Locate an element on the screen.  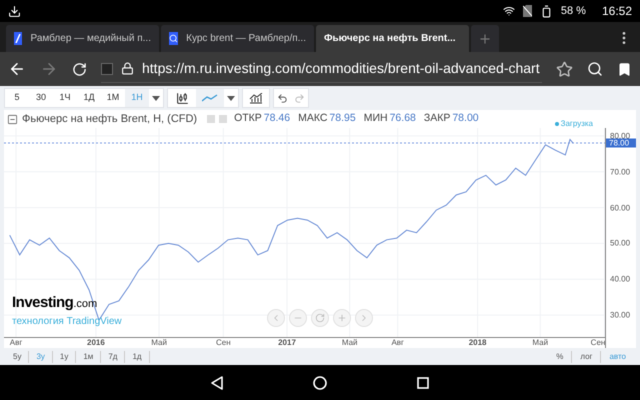
loading-status: Загрузка is located at coordinates (573, 124).